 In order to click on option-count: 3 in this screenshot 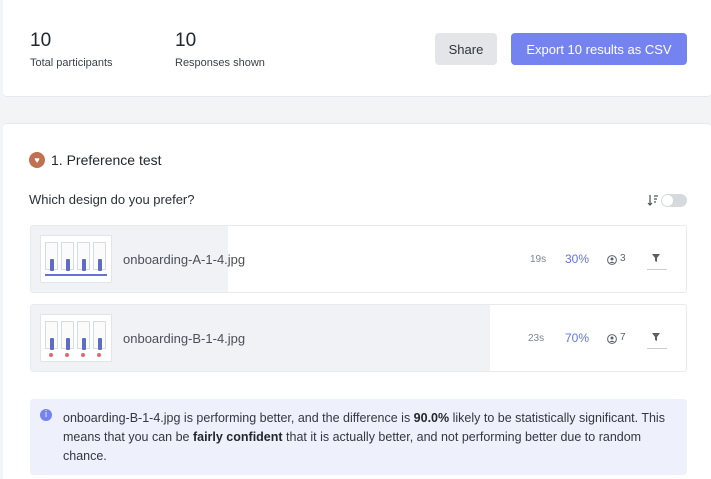, I will do `click(623, 258)`.